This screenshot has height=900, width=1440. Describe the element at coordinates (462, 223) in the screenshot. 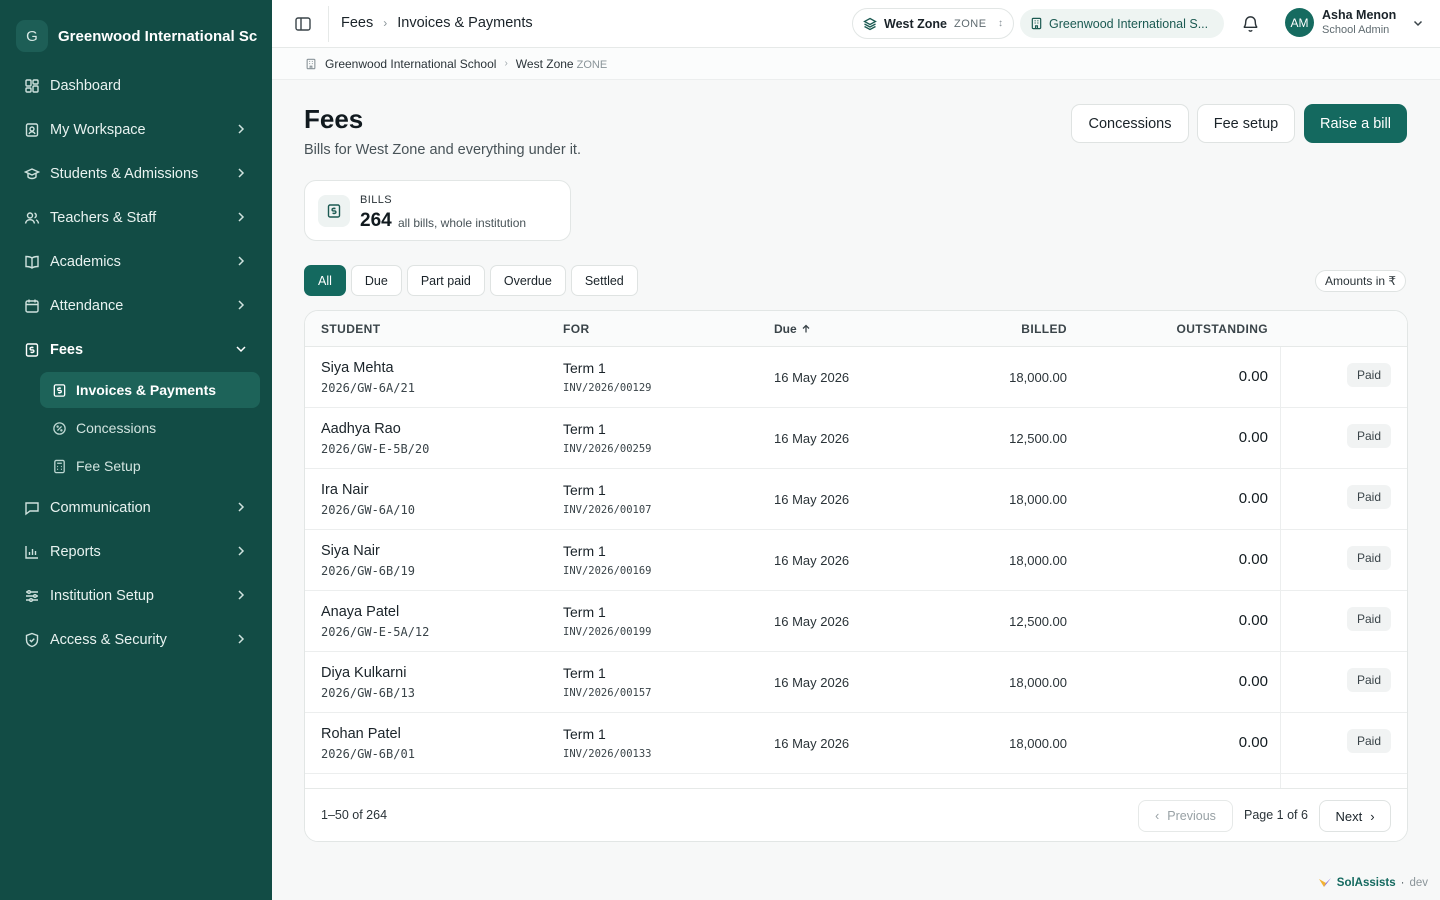

I see `stat-note: all bills, whole institution` at that location.